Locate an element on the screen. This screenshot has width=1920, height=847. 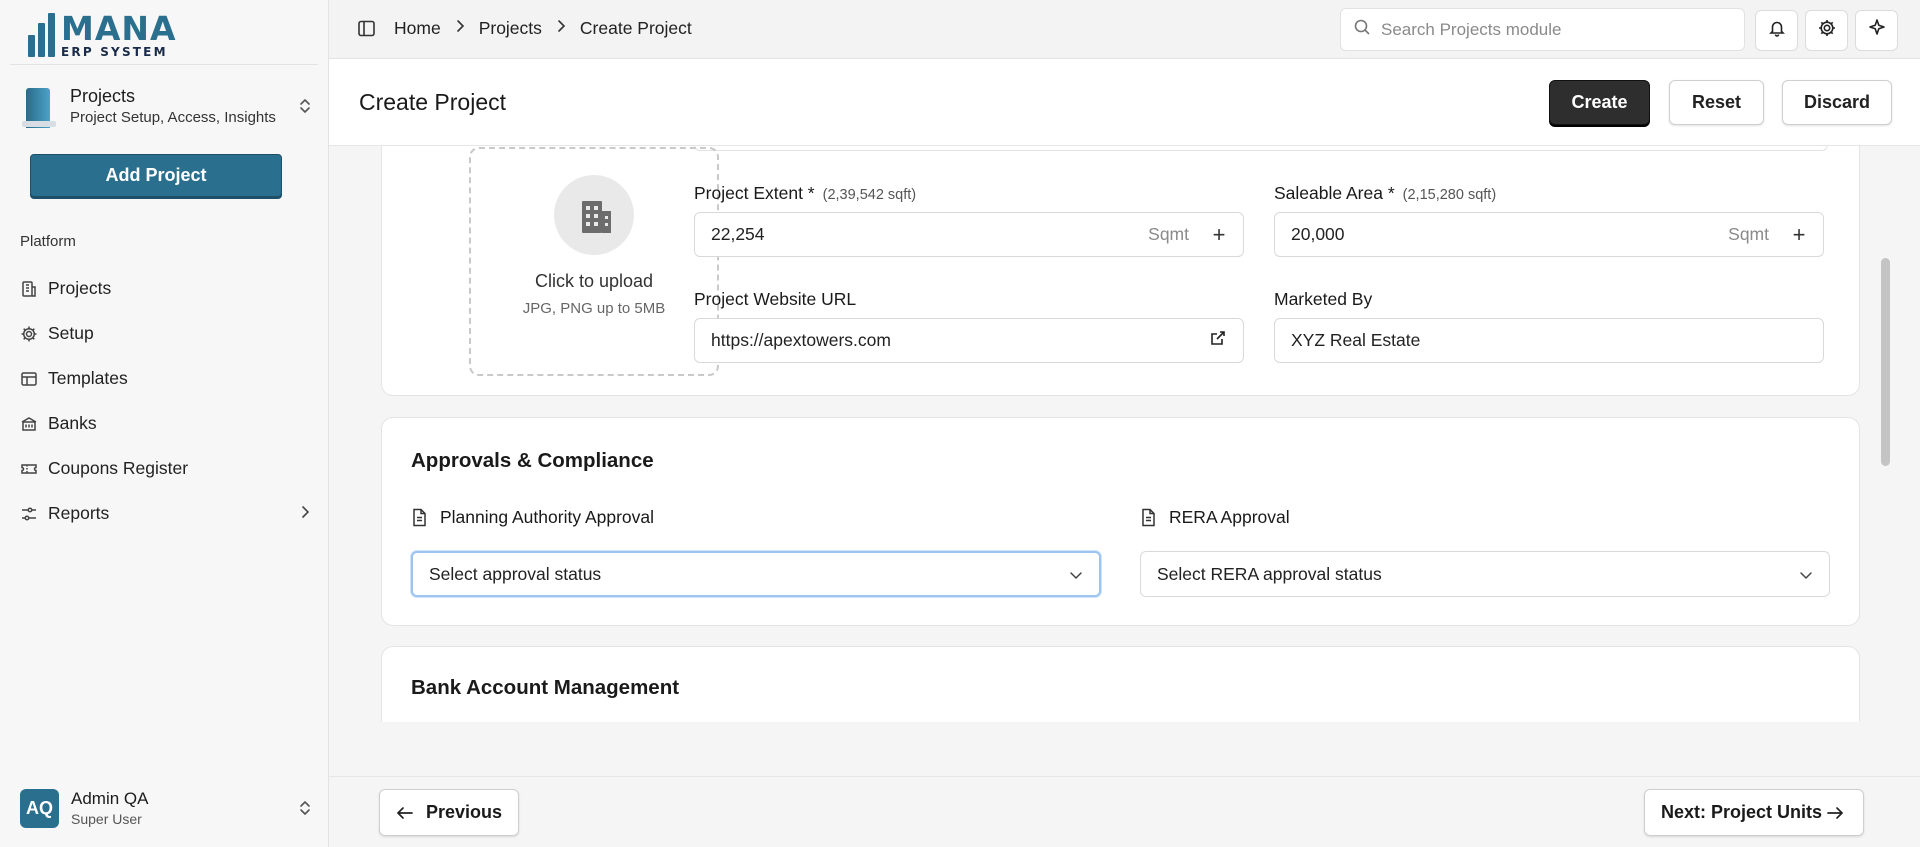
bank-account-card: Bank Account Management is located at coordinates (1120, 684).